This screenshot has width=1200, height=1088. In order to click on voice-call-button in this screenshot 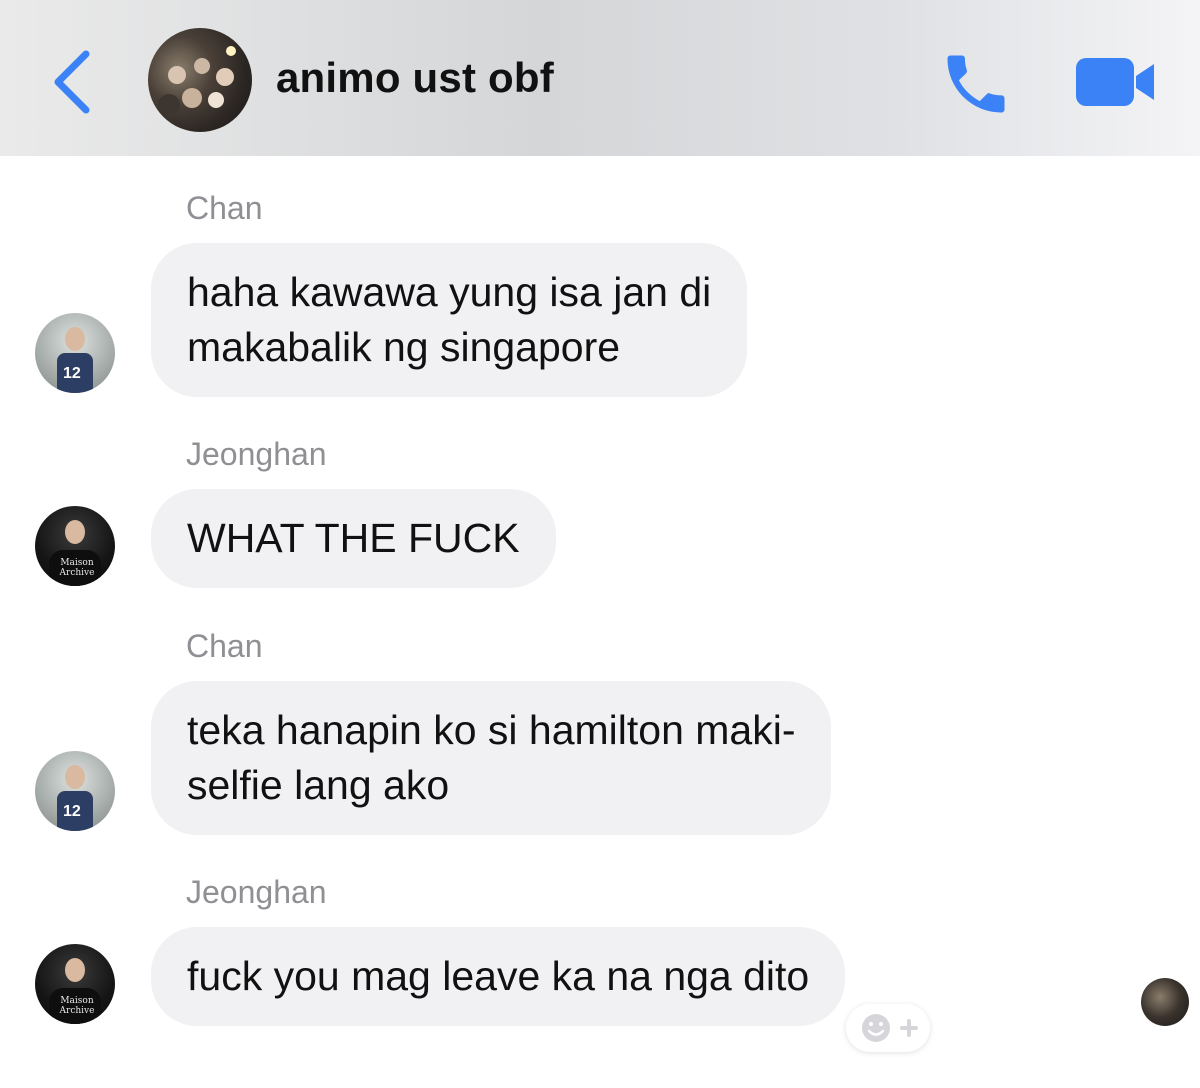, I will do `click(976, 84)`.